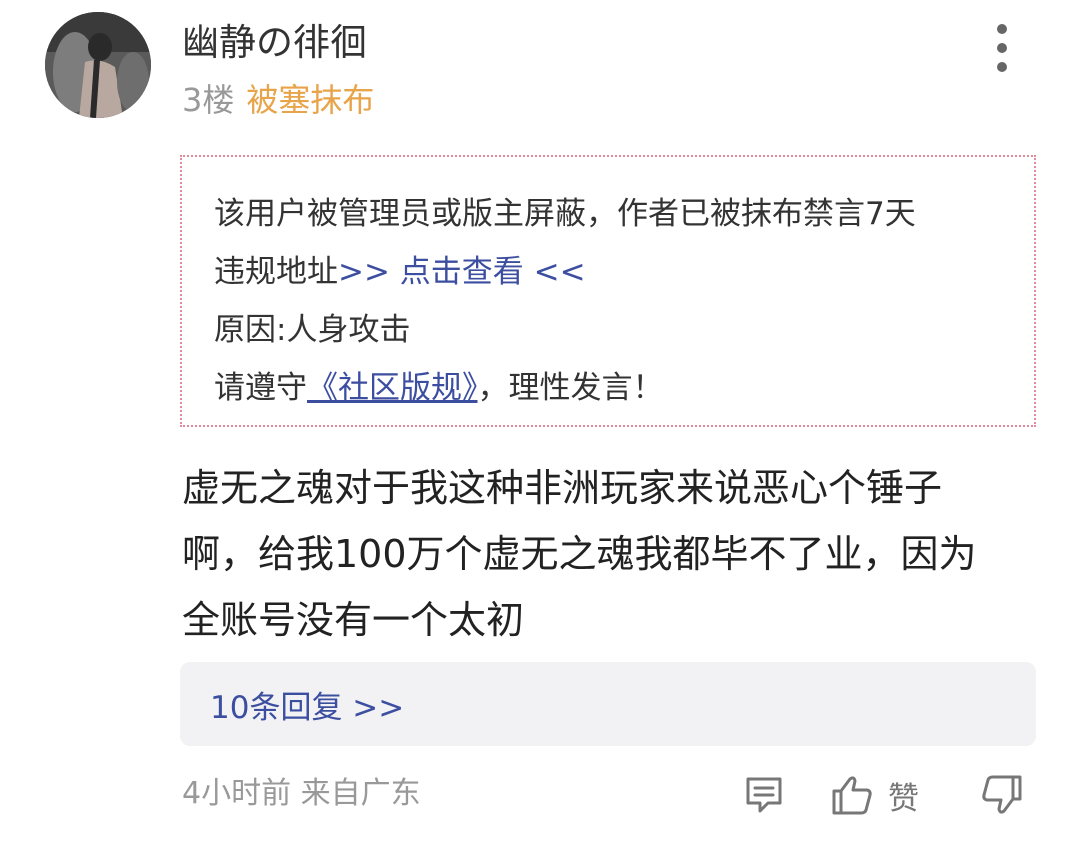 This screenshot has width=1080, height=854. I want to click on like-label: 赞, so click(903, 798).